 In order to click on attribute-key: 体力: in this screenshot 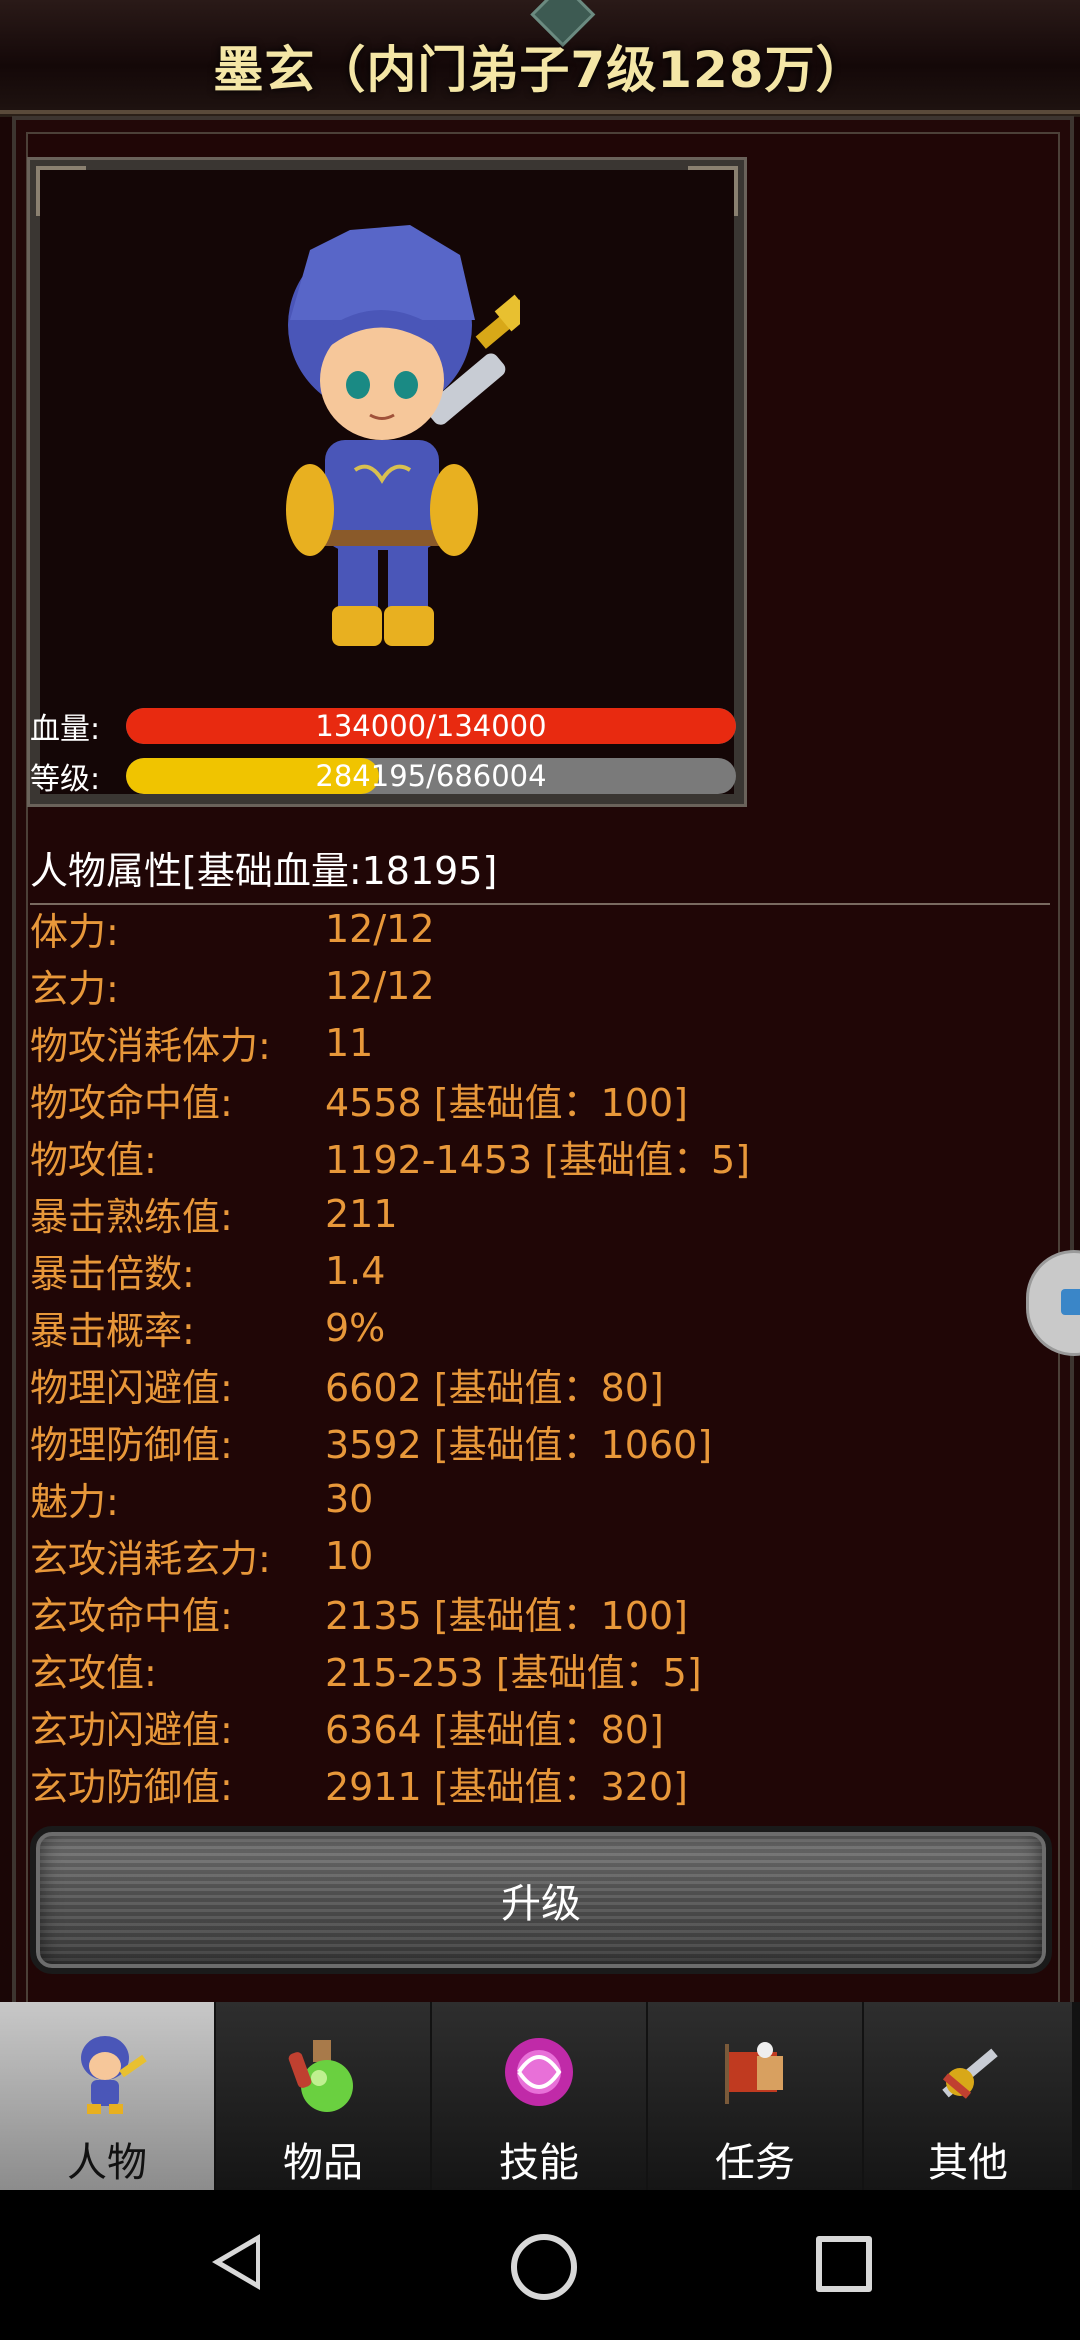, I will do `click(74, 932)`.